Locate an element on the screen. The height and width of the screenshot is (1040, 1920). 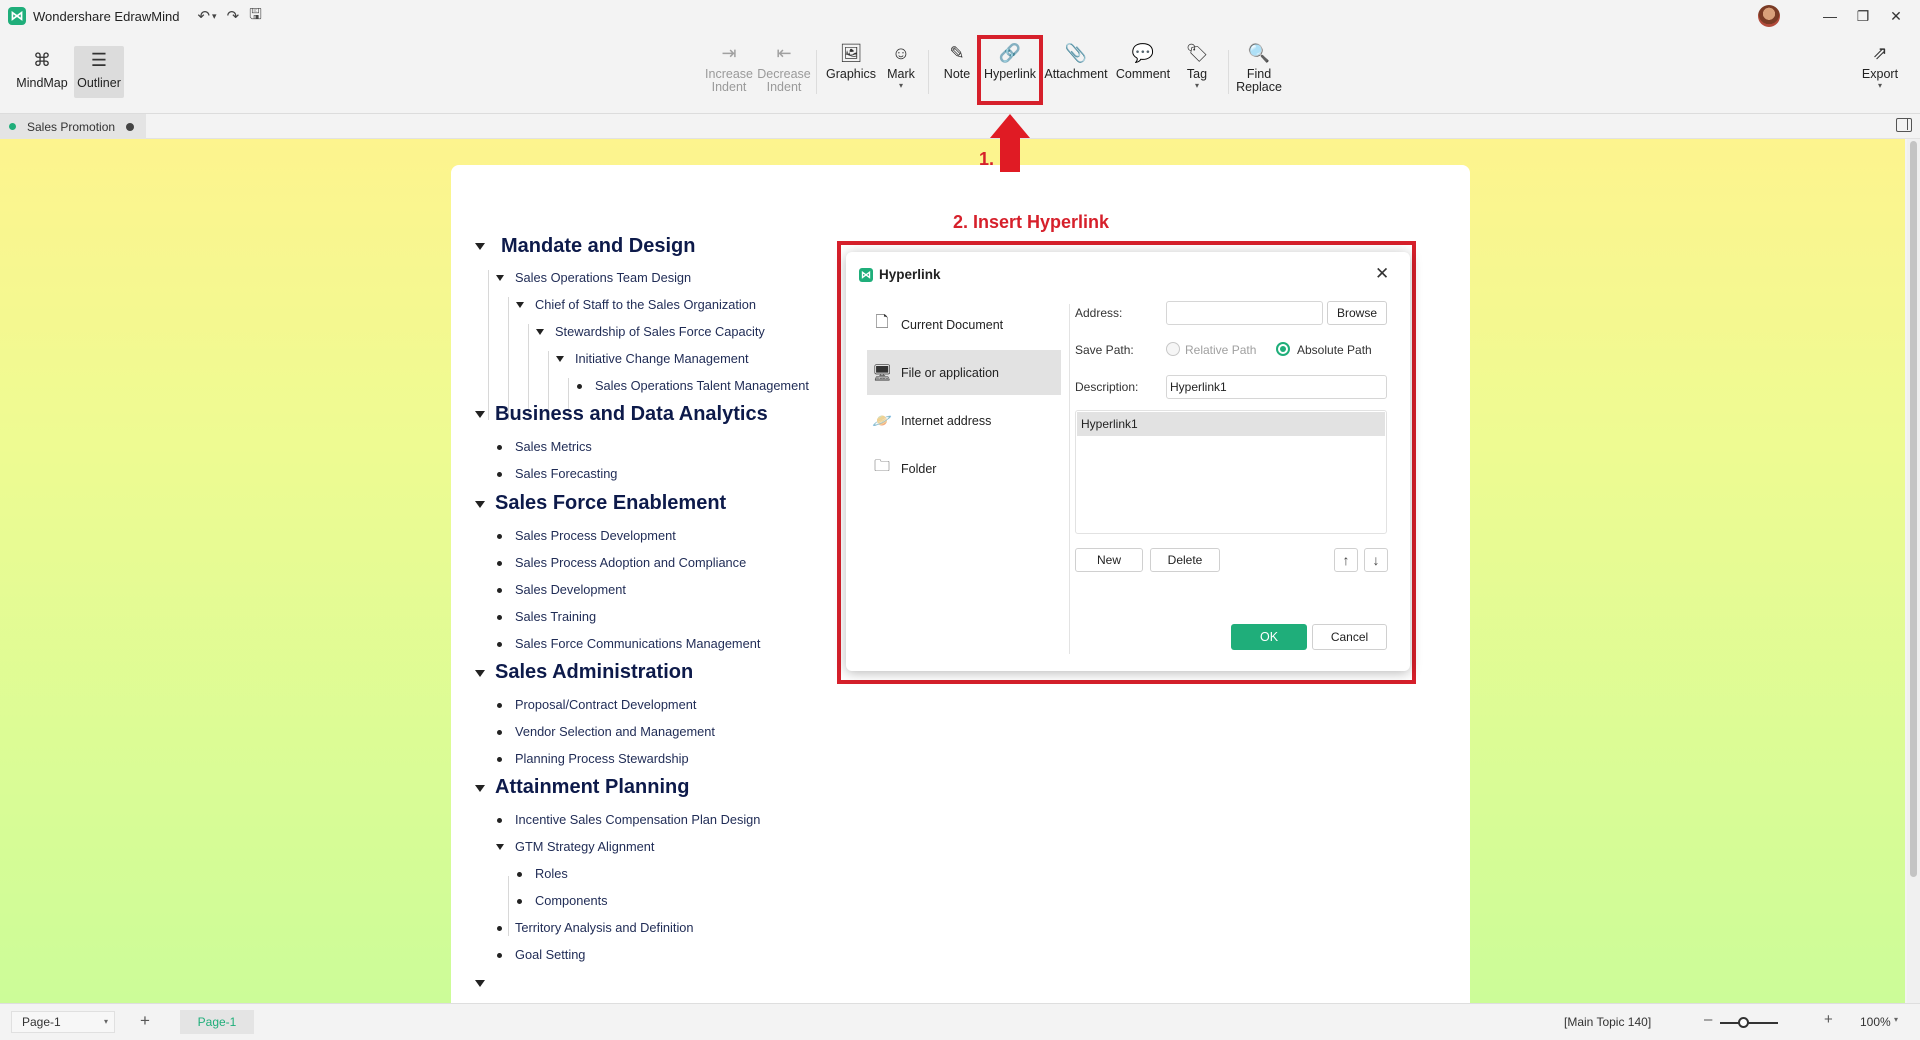
mindmap-icon: ⌘ is located at coordinates (42, 60).